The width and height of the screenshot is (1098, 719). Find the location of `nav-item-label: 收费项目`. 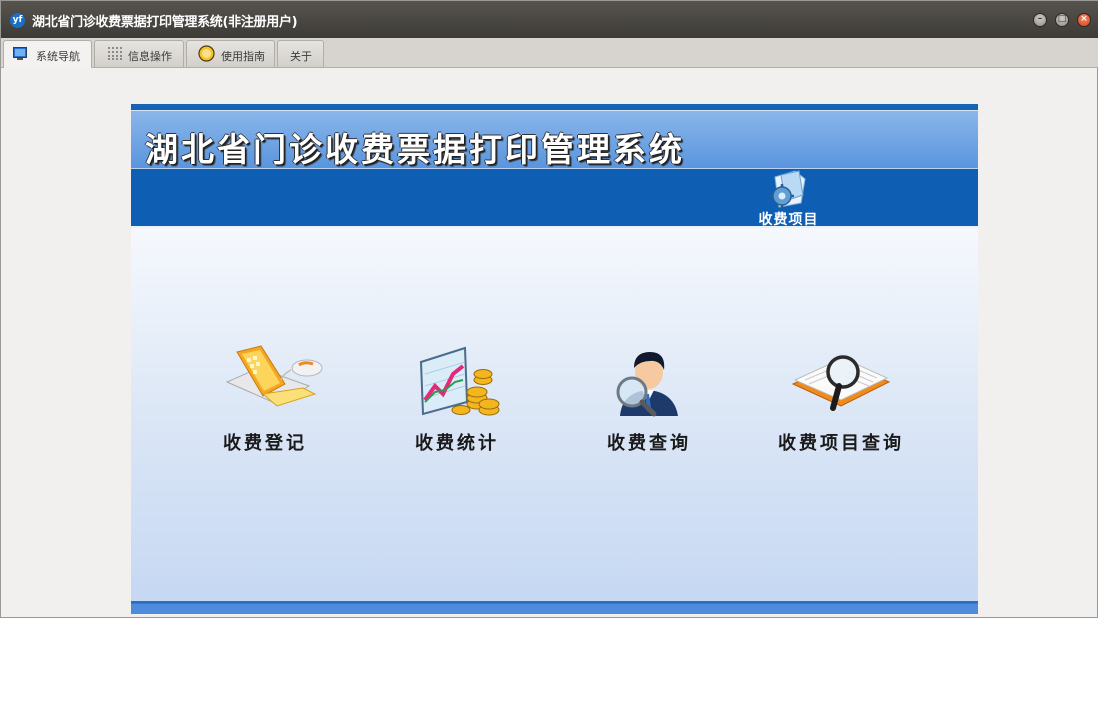

nav-item-label: 收费项目 is located at coordinates (788, 220).